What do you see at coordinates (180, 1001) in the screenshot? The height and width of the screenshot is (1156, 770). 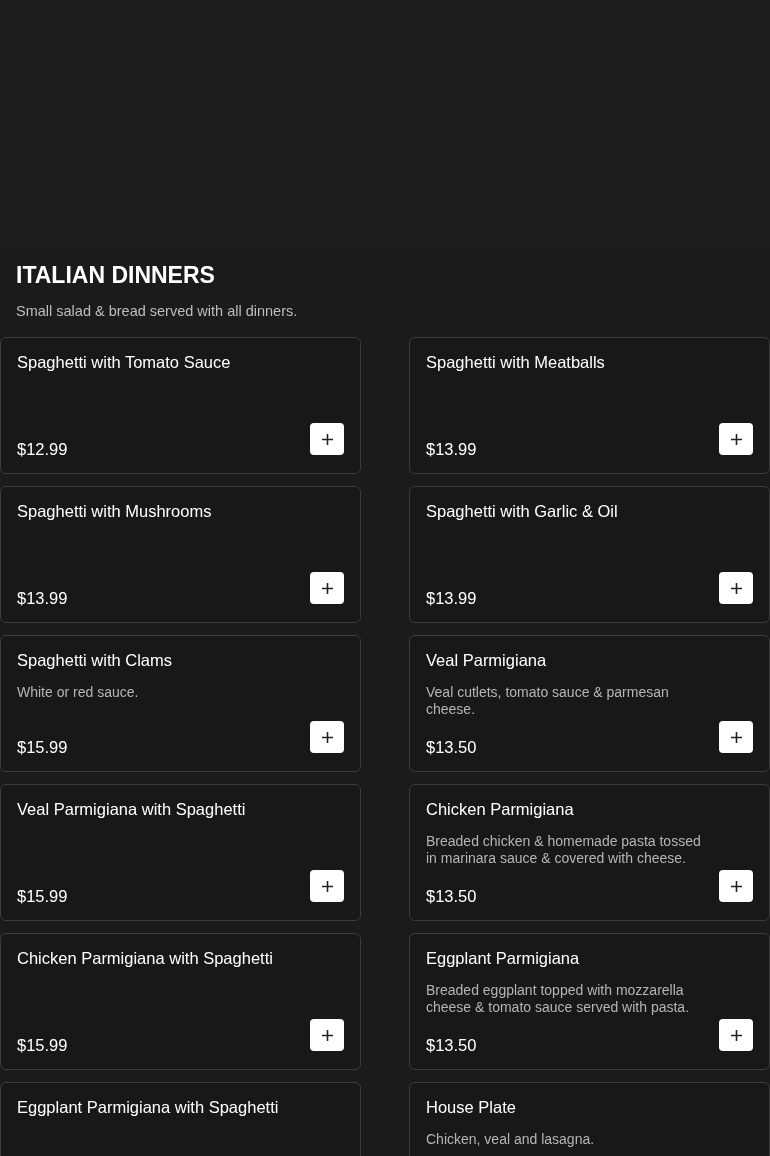 I see `menu-item-card: Chicken Parmigiana with Spaghetti $15.99` at bounding box center [180, 1001].